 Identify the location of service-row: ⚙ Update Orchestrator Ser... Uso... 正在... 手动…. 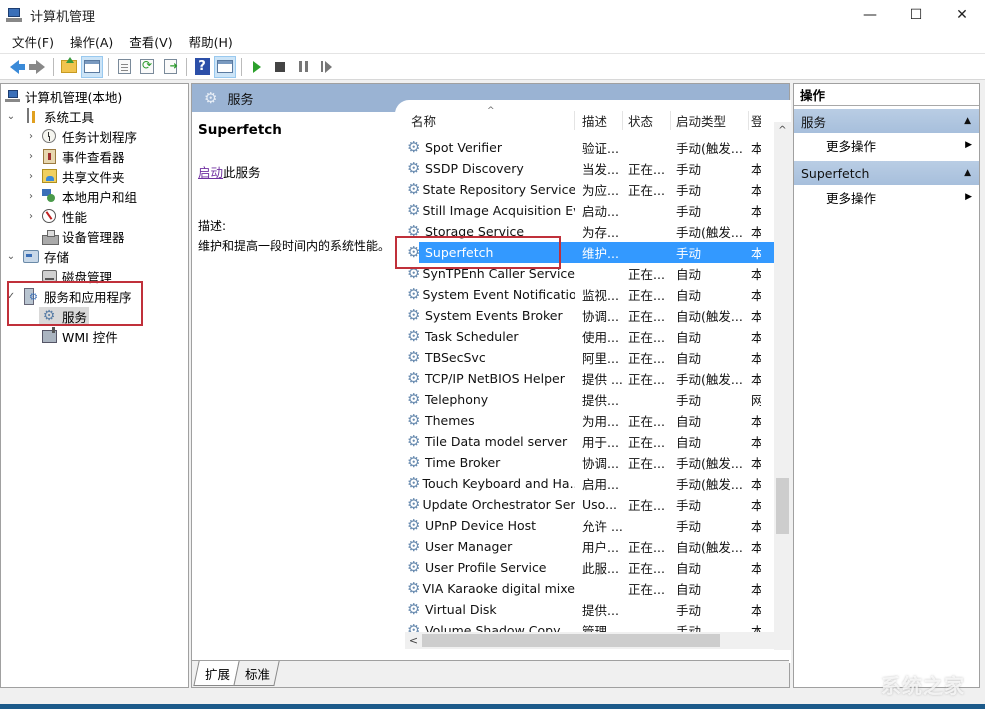
(585, 504).